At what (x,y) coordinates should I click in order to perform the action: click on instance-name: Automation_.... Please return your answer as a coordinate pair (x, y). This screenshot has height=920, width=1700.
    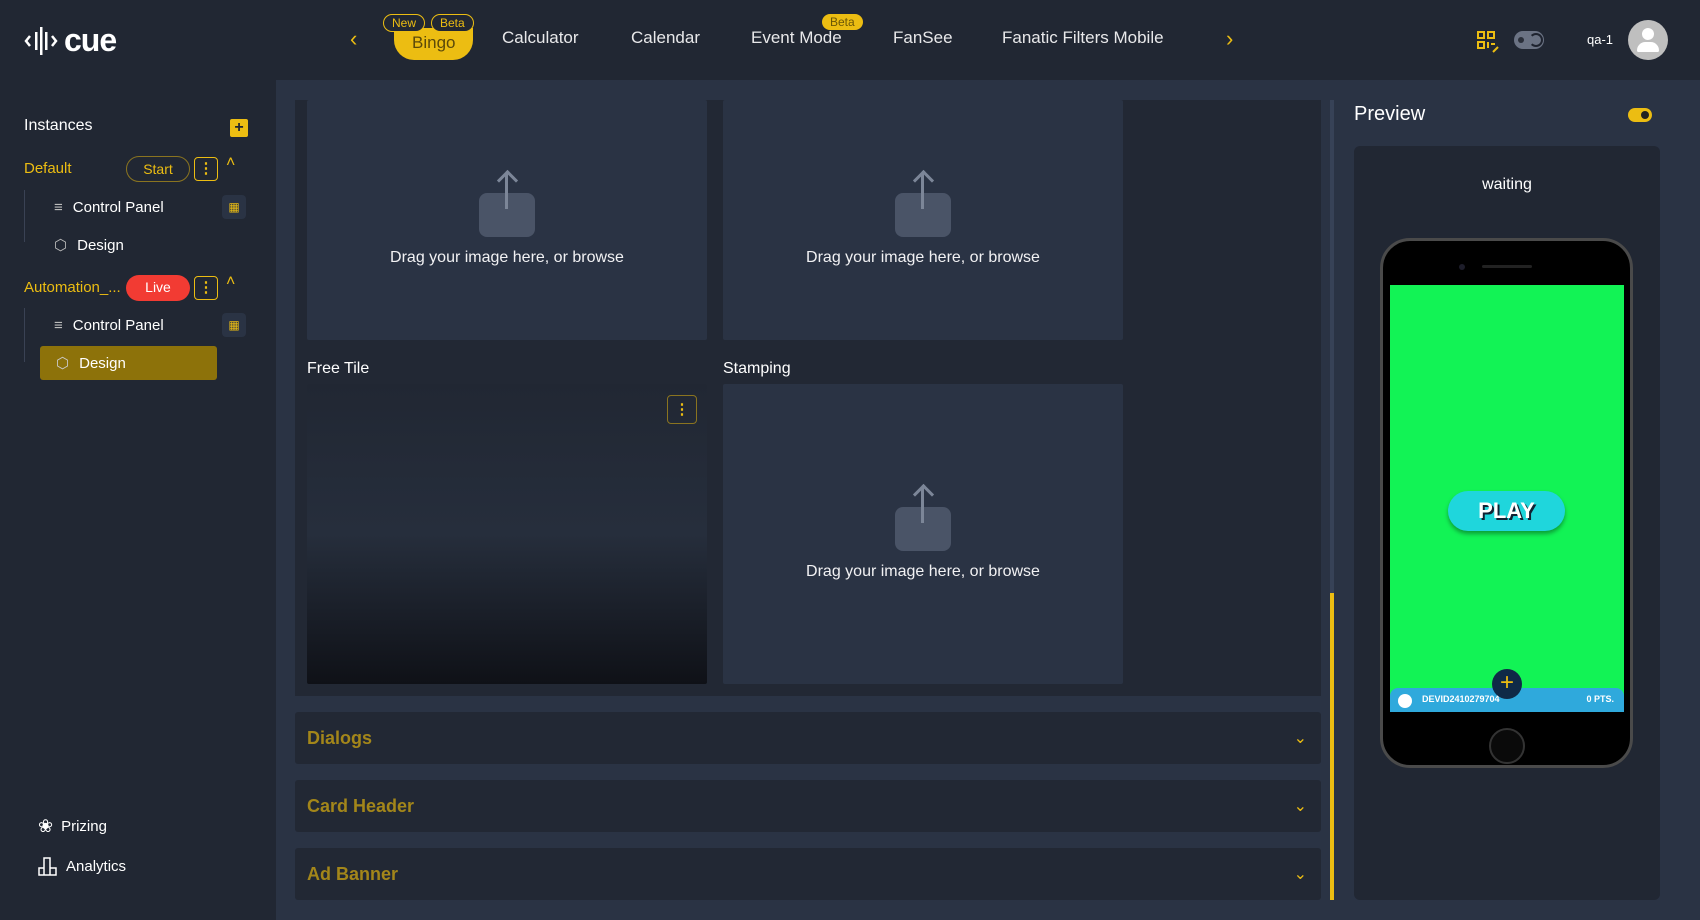
    Looking at the image, I should click on (72, 287).